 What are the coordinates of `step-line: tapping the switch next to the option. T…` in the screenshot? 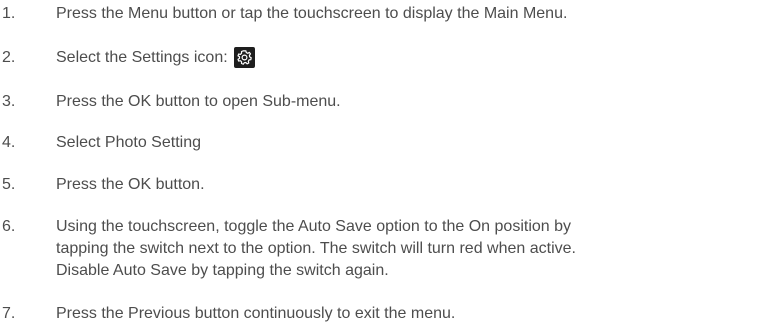 It's located at (316, 248).